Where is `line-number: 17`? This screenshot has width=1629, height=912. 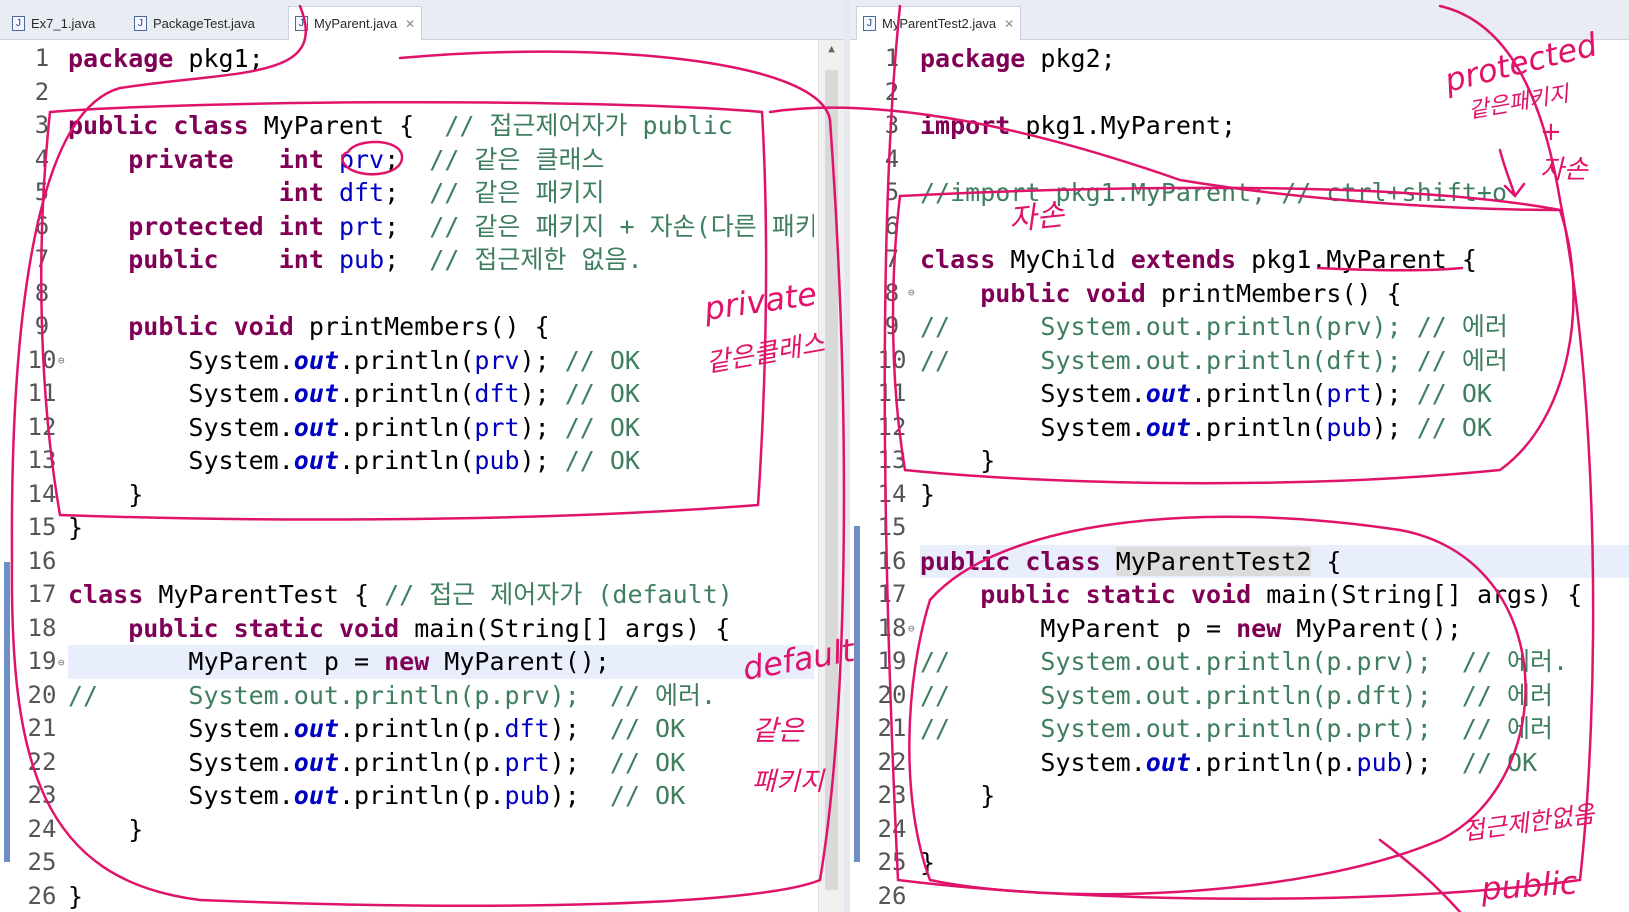 line-number: 17 is located at coordinates (42, 594).